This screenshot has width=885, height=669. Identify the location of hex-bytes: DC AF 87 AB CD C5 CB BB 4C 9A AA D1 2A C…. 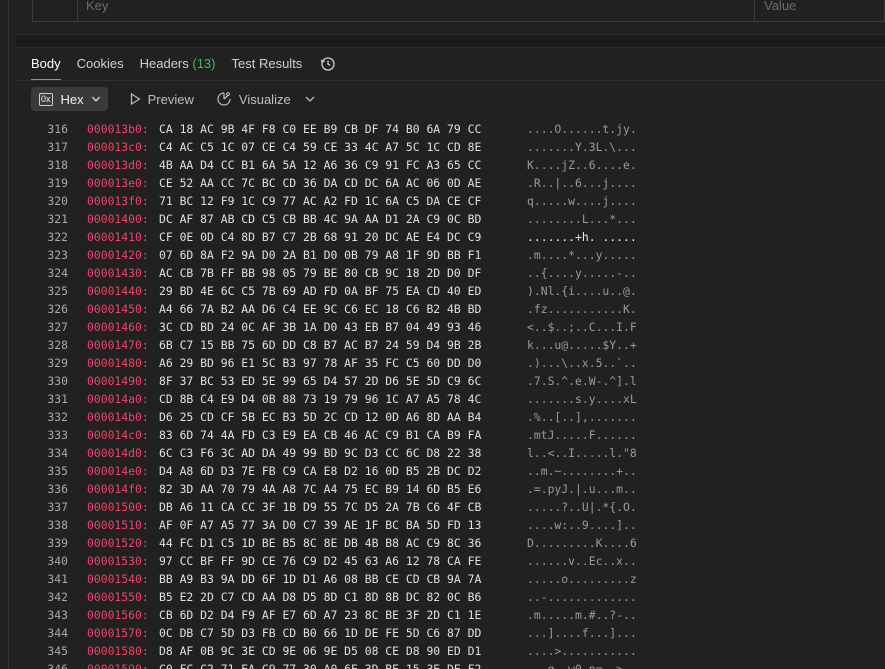
(320, 219).